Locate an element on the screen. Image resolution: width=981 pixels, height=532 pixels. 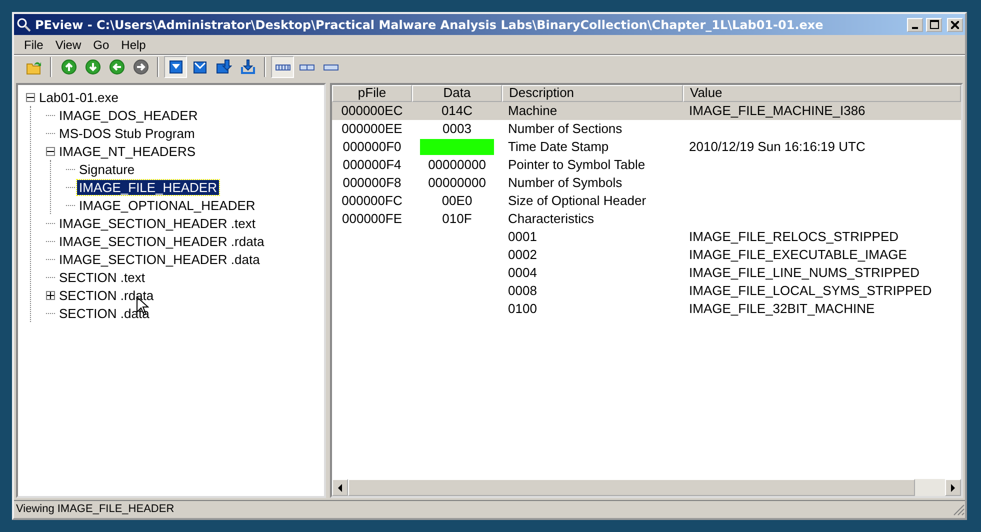
arrow-right-icon is located at coordinates (140, 67).